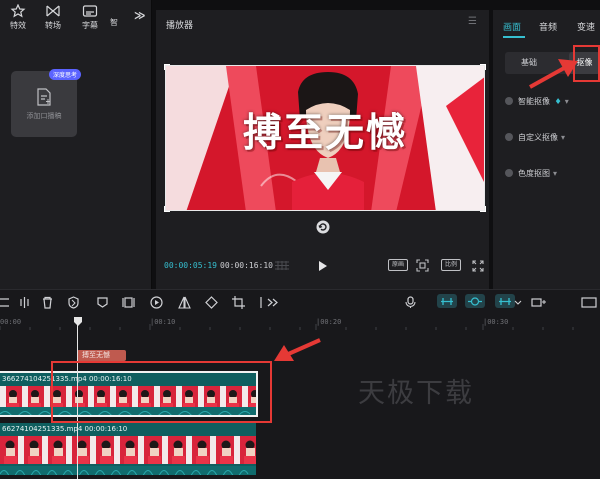 This screenshot has width=600, height=479. What do you see at coordinates (483, 209) in the screenshot?
I see `crop-corner-br` at bounding box center [483, 209].